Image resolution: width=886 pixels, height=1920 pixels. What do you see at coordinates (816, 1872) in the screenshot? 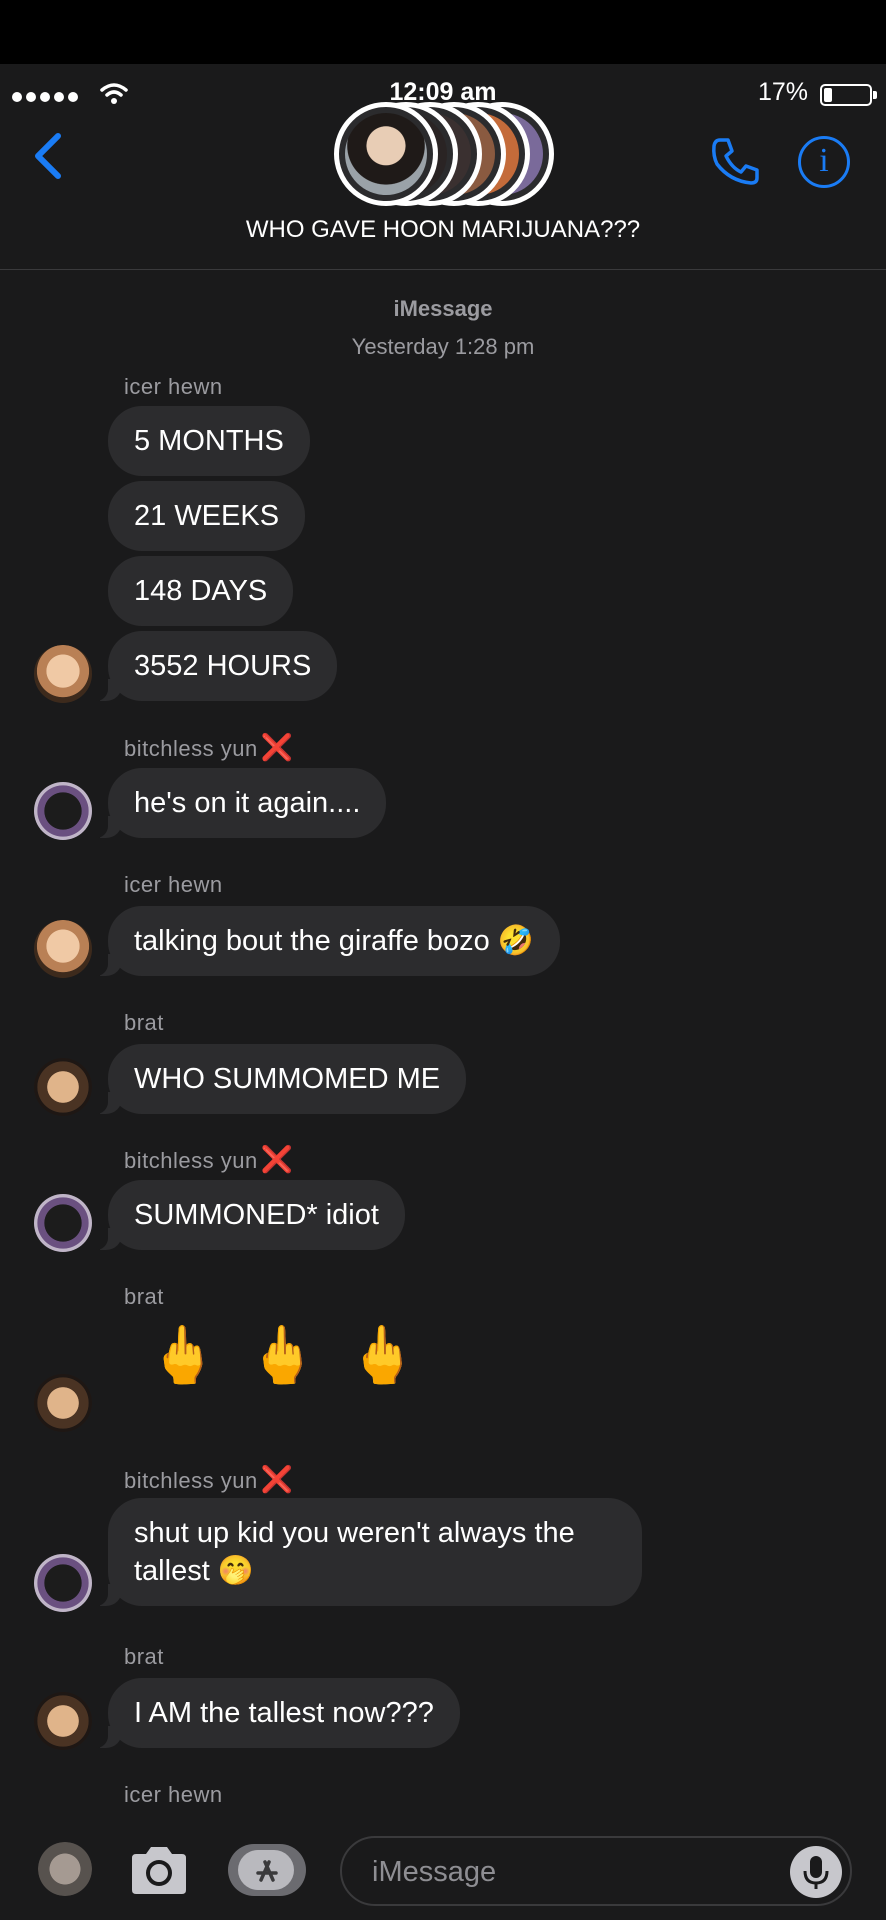
I see `microphone-icon` at bounding box center [816, 1872].